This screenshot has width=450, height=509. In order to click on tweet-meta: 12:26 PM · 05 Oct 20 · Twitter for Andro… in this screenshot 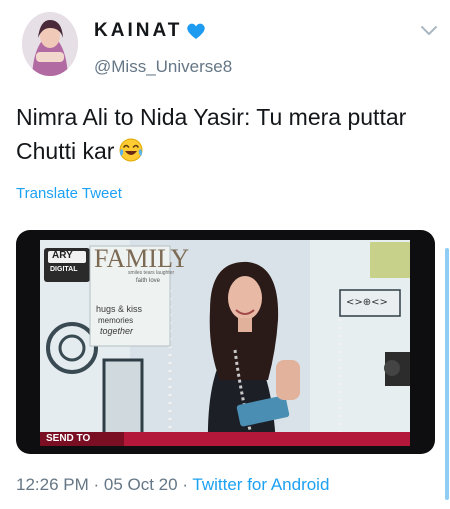, I will do `click(172, 485)`.